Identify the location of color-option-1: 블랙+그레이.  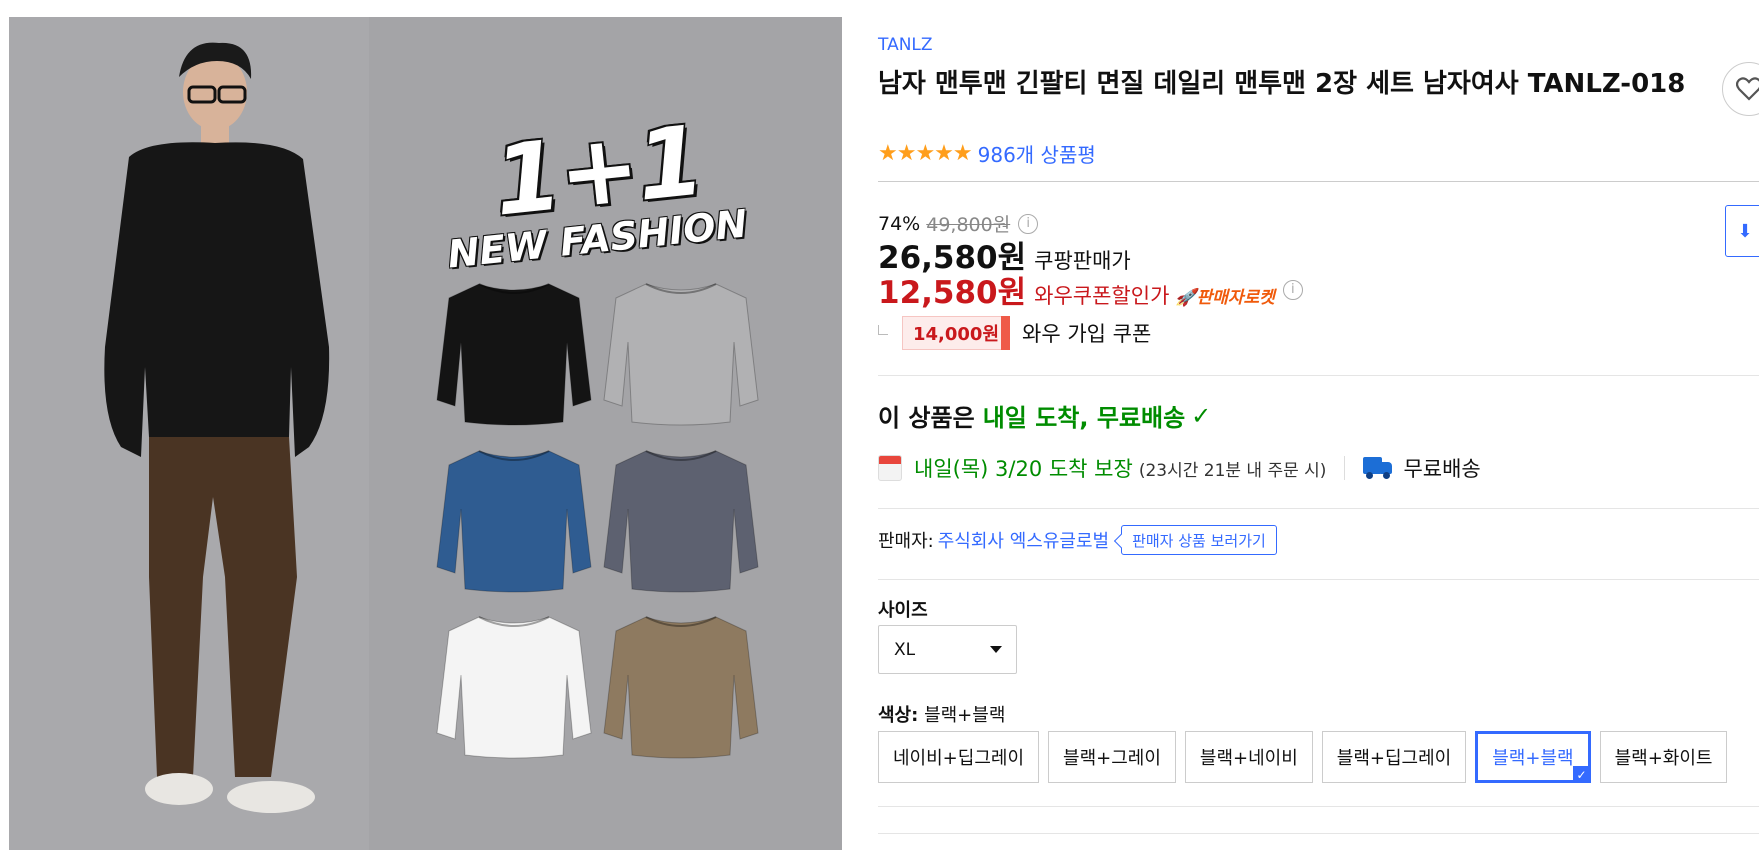
(1112, 757).